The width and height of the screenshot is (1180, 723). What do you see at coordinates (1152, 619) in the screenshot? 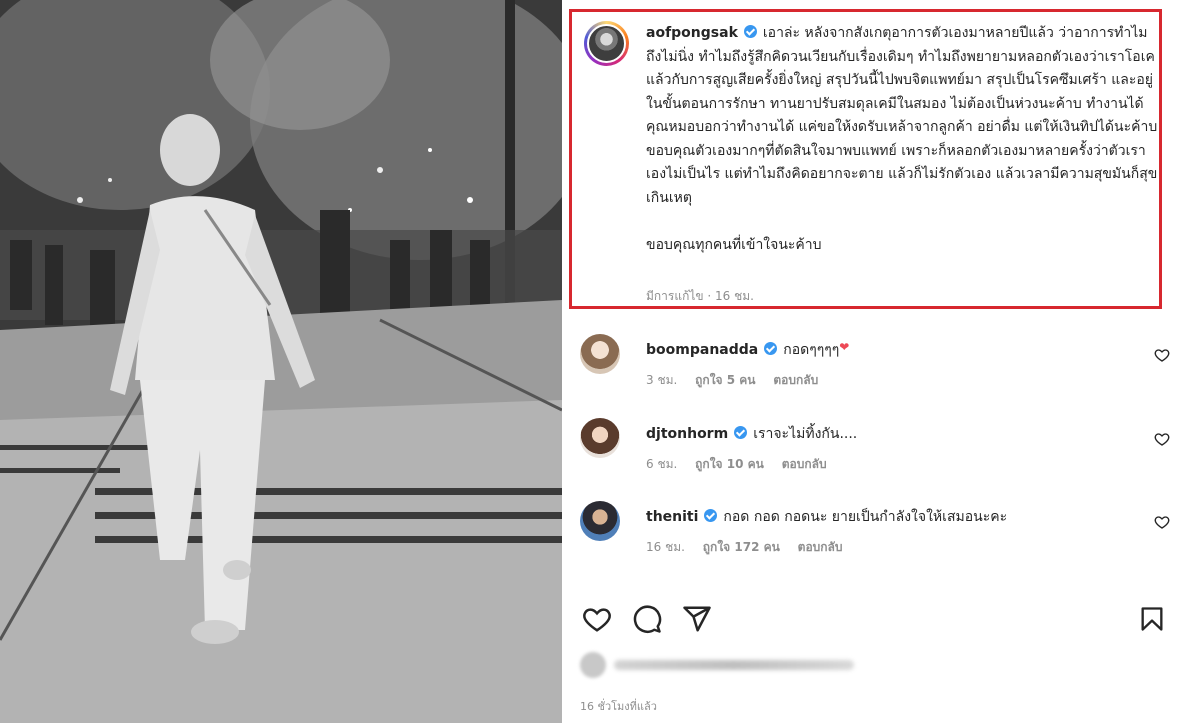
I see `bookmark-icon` at bounding box center [1152, 619].